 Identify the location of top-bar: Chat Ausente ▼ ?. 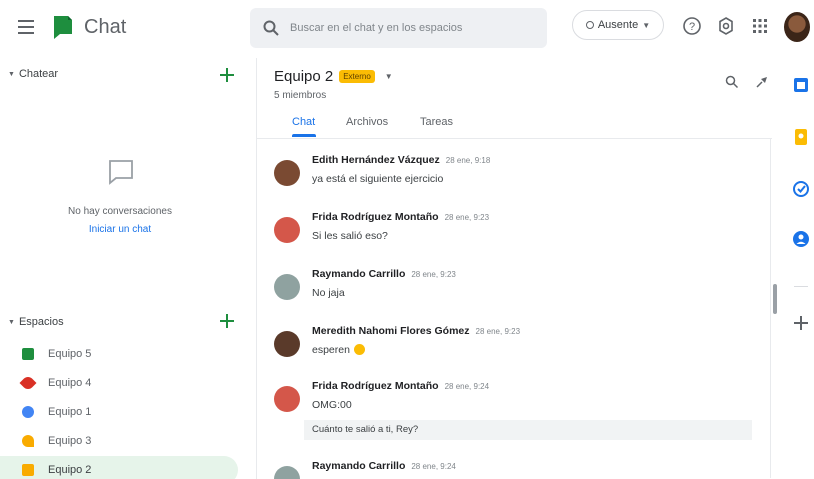
(407, 29).